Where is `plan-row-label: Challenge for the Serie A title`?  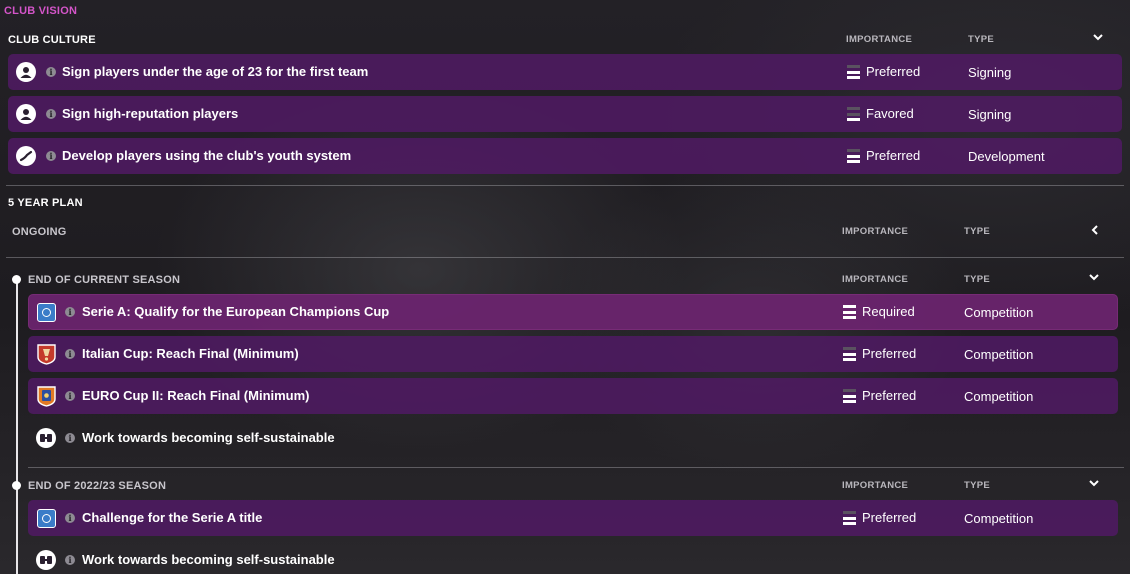 plan-row-label: Challenge for the Serie A title is located at coordinates (172, 517).